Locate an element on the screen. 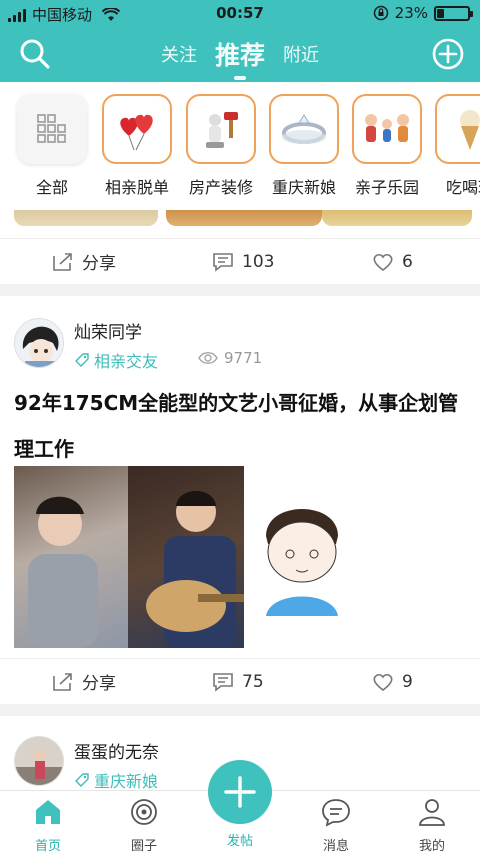 This screenshot has width=480, height=854. post-button is located at coordinates (240, 792).